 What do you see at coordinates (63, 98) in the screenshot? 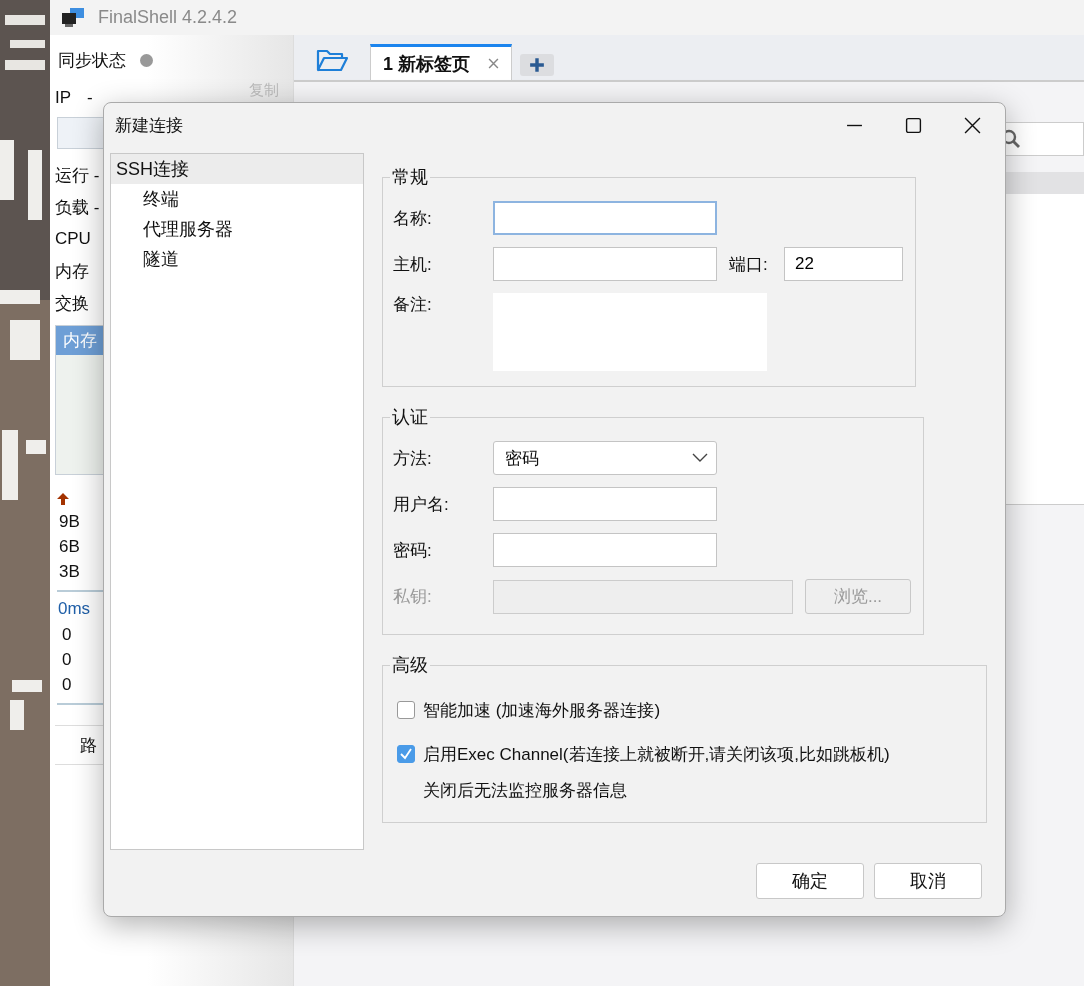
I see `ip-label: IP` at bounding box center [63, 98].